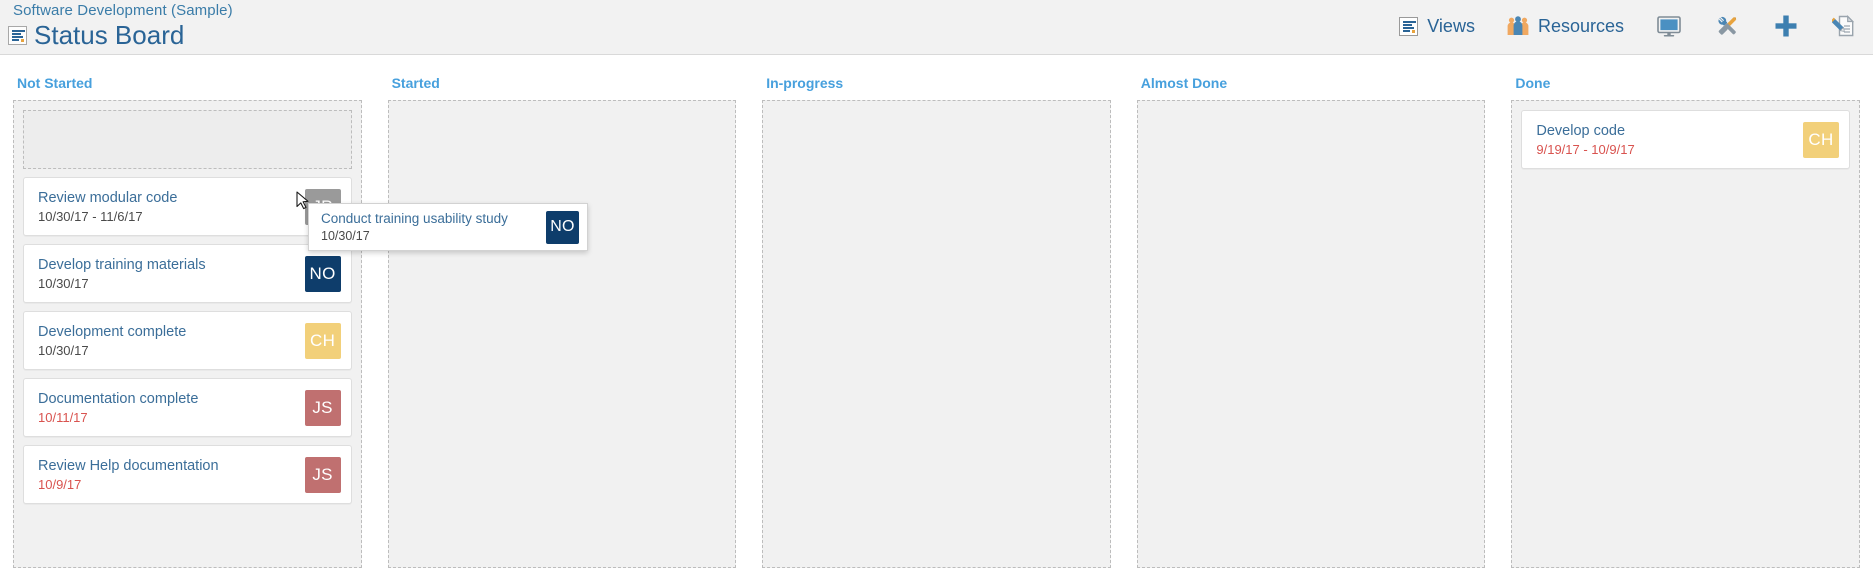  Describe the element at coordinates (187, 139) in the screenshot. I see `card-drop-placeholder` at that location.